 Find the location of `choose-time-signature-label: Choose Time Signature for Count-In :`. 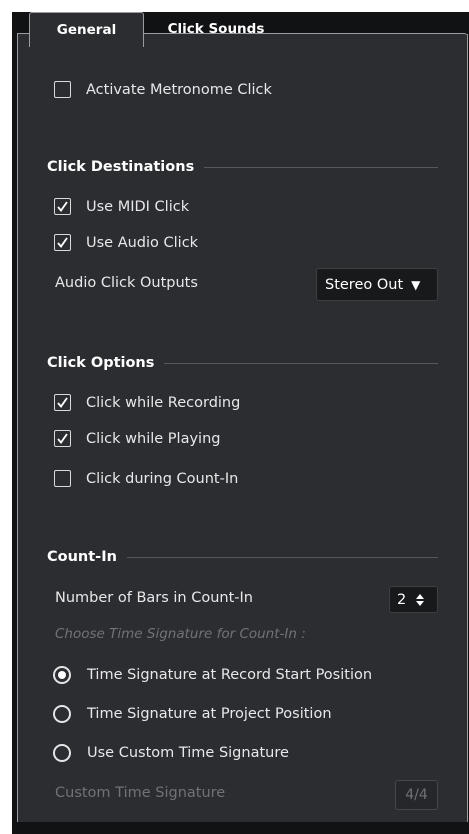

choose-time-signature-label: Choose Time Signature for Count-In : is located at coordinates (180, 634).